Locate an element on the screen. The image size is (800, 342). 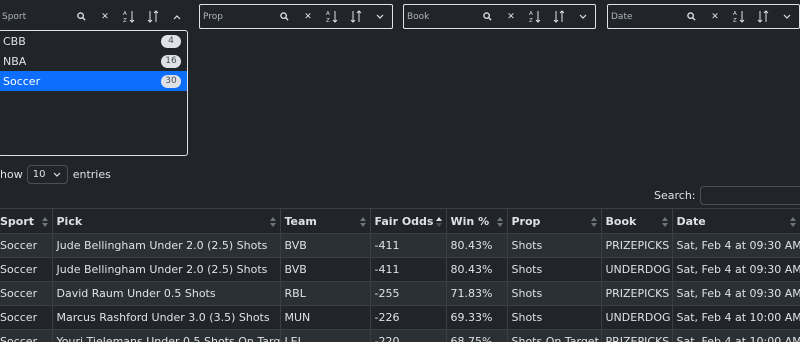
length-suffix: entries is located at coordinates (91, 174).